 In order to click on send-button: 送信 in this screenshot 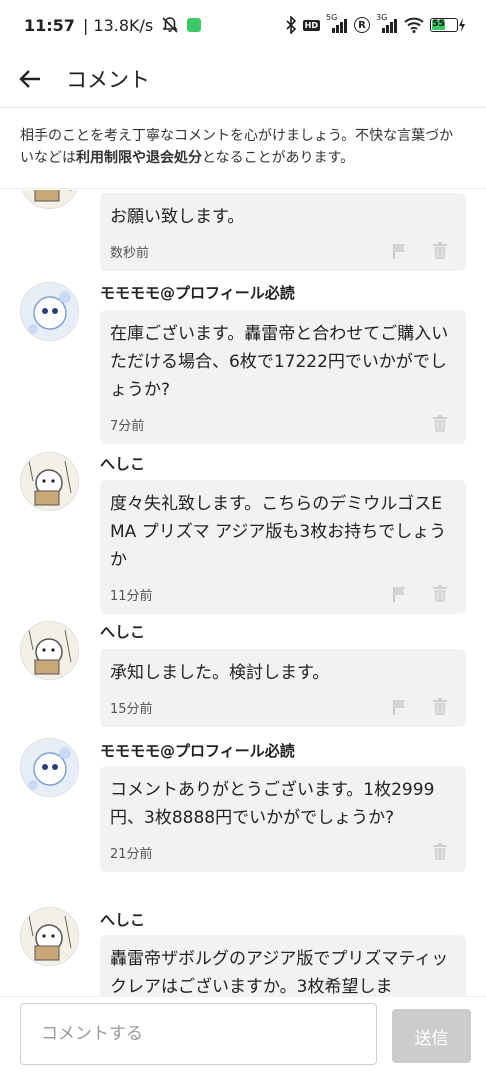, I will do `click(431, 1036)`.